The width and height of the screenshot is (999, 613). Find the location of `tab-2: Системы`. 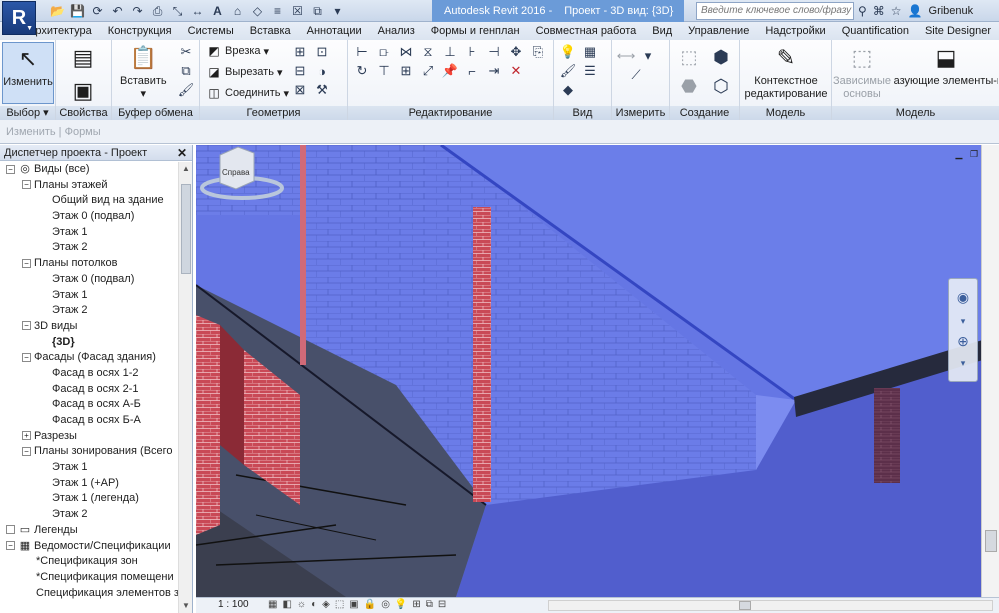

tab-2: Системы is located at coordinates (211, 31).